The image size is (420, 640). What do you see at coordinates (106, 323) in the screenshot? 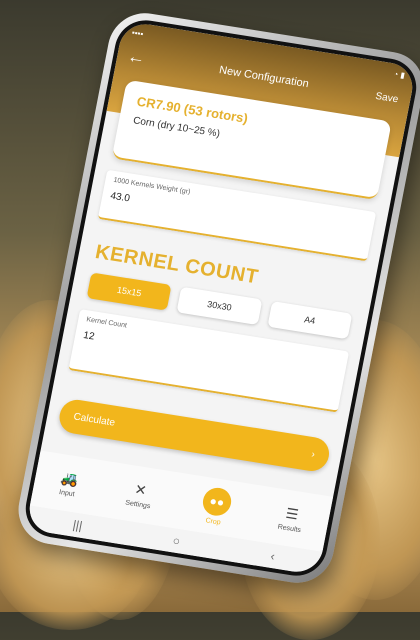
I see `kernel-count-label: Kernel Count` at bounding box center [106, 323].